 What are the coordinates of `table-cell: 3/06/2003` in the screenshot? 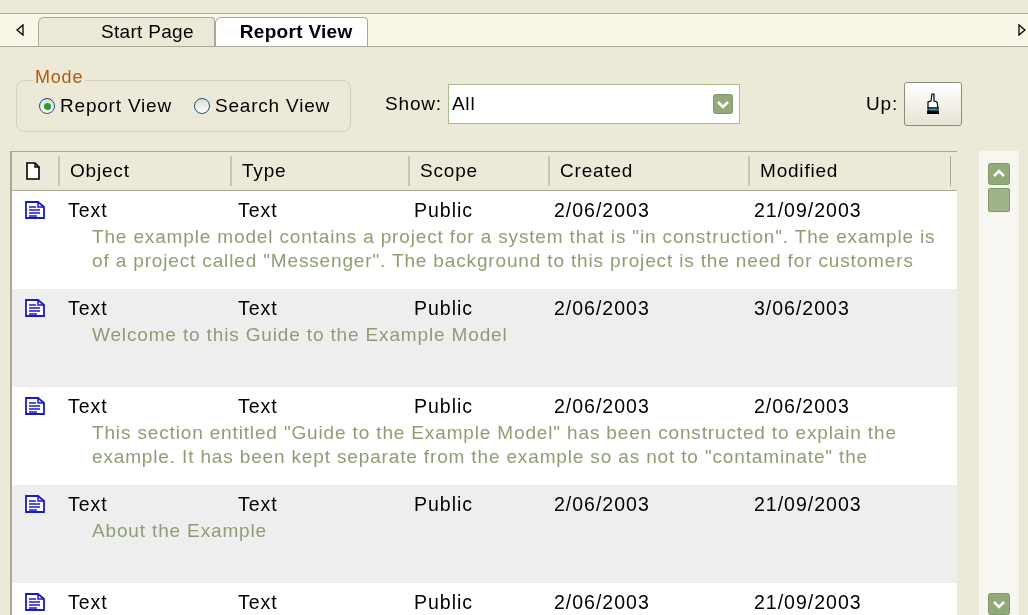 It's located at (802, 308).